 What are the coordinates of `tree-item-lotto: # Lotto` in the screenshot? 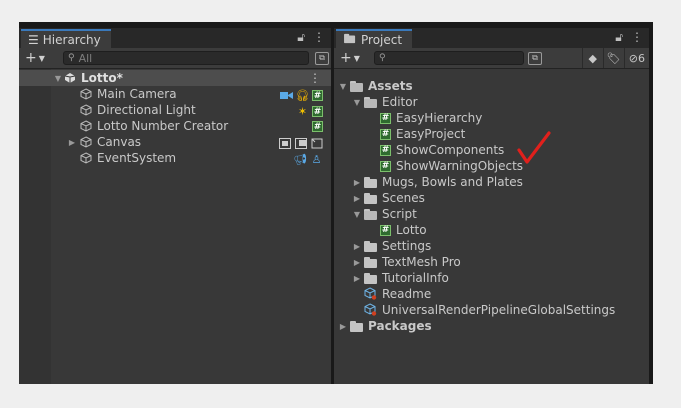 It's located at (514, 230).